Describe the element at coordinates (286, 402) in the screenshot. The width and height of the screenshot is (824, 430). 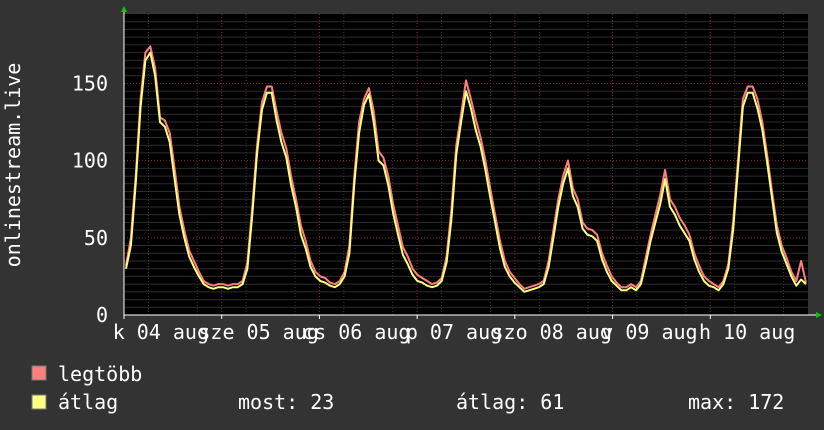
I see `stat-most: most: 23` at that location.